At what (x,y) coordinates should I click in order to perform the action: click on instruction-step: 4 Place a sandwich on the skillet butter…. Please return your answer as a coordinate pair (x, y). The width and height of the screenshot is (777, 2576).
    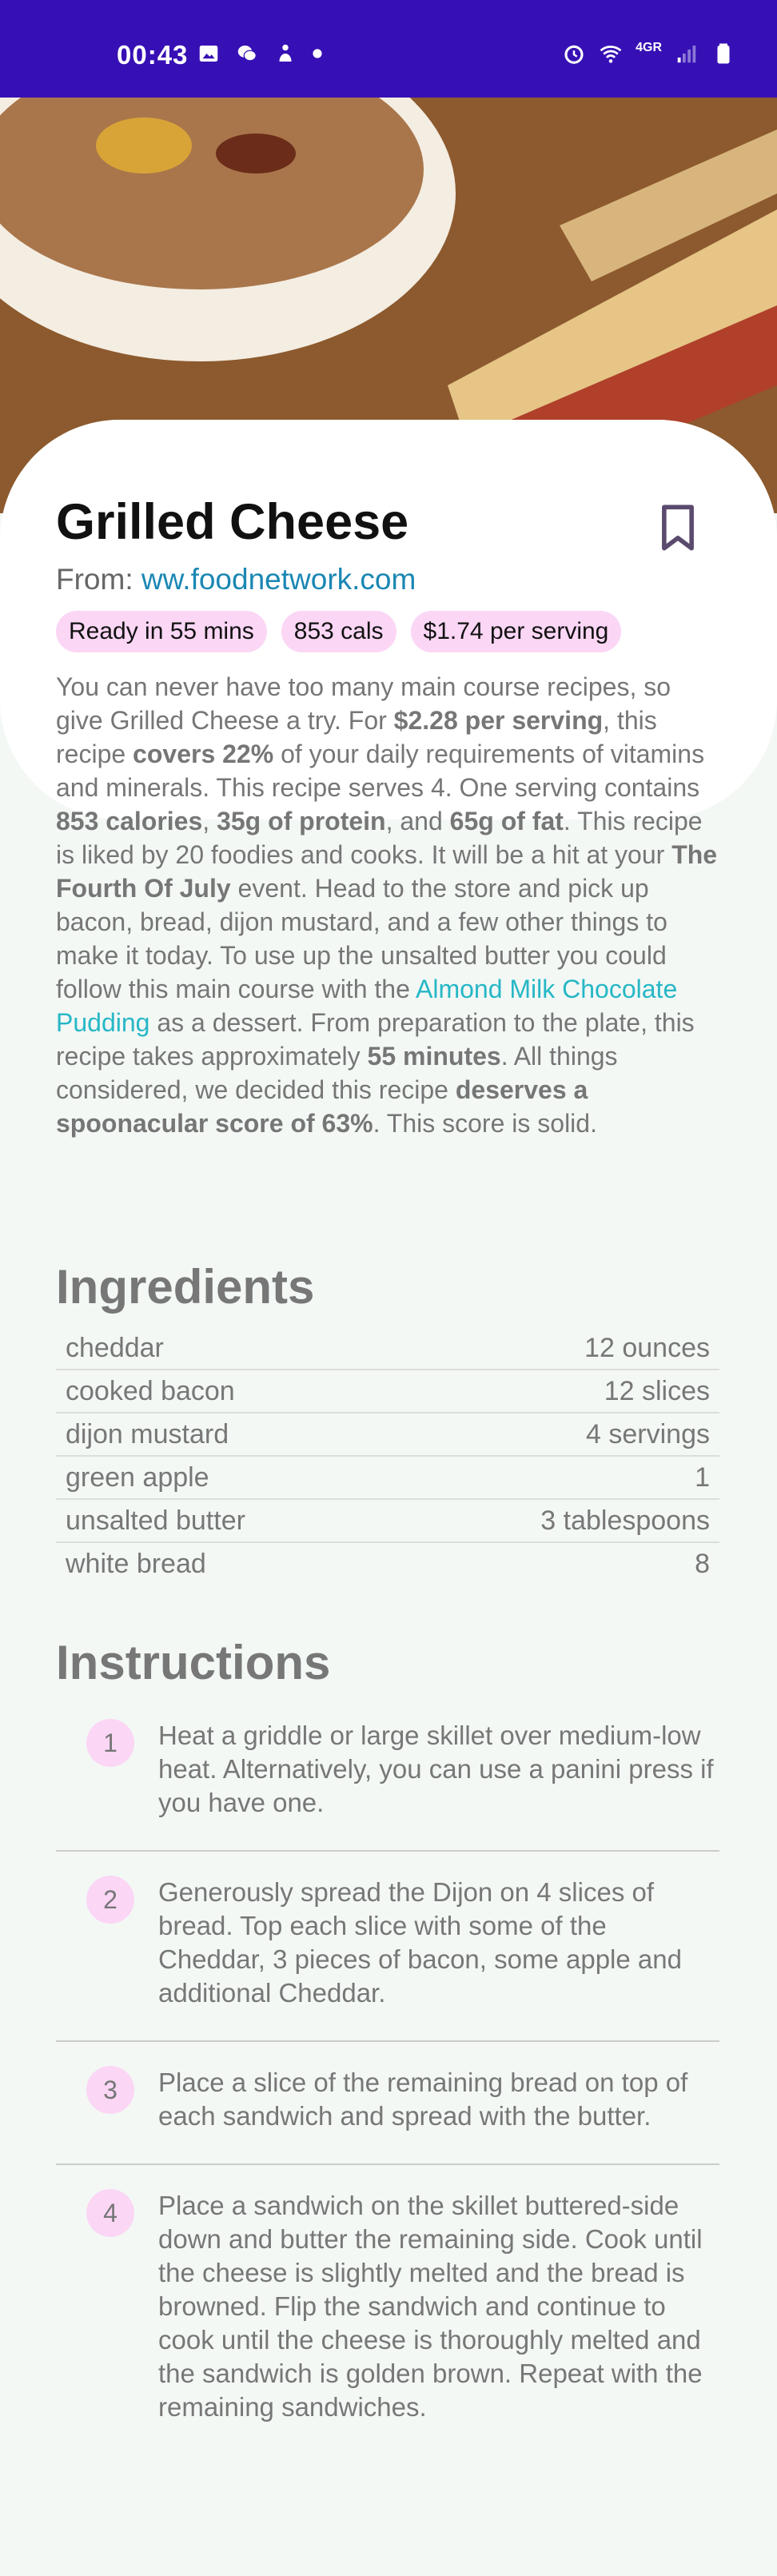
    Looking at the image, I should click on (387, 2309).